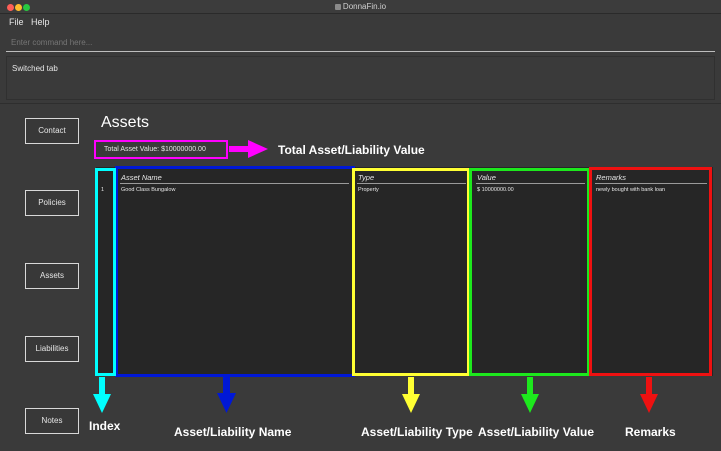 Image resolution: width=721 pixels, height=451 pixels. I want to click on annotation-index: Index, so click(105, 426).